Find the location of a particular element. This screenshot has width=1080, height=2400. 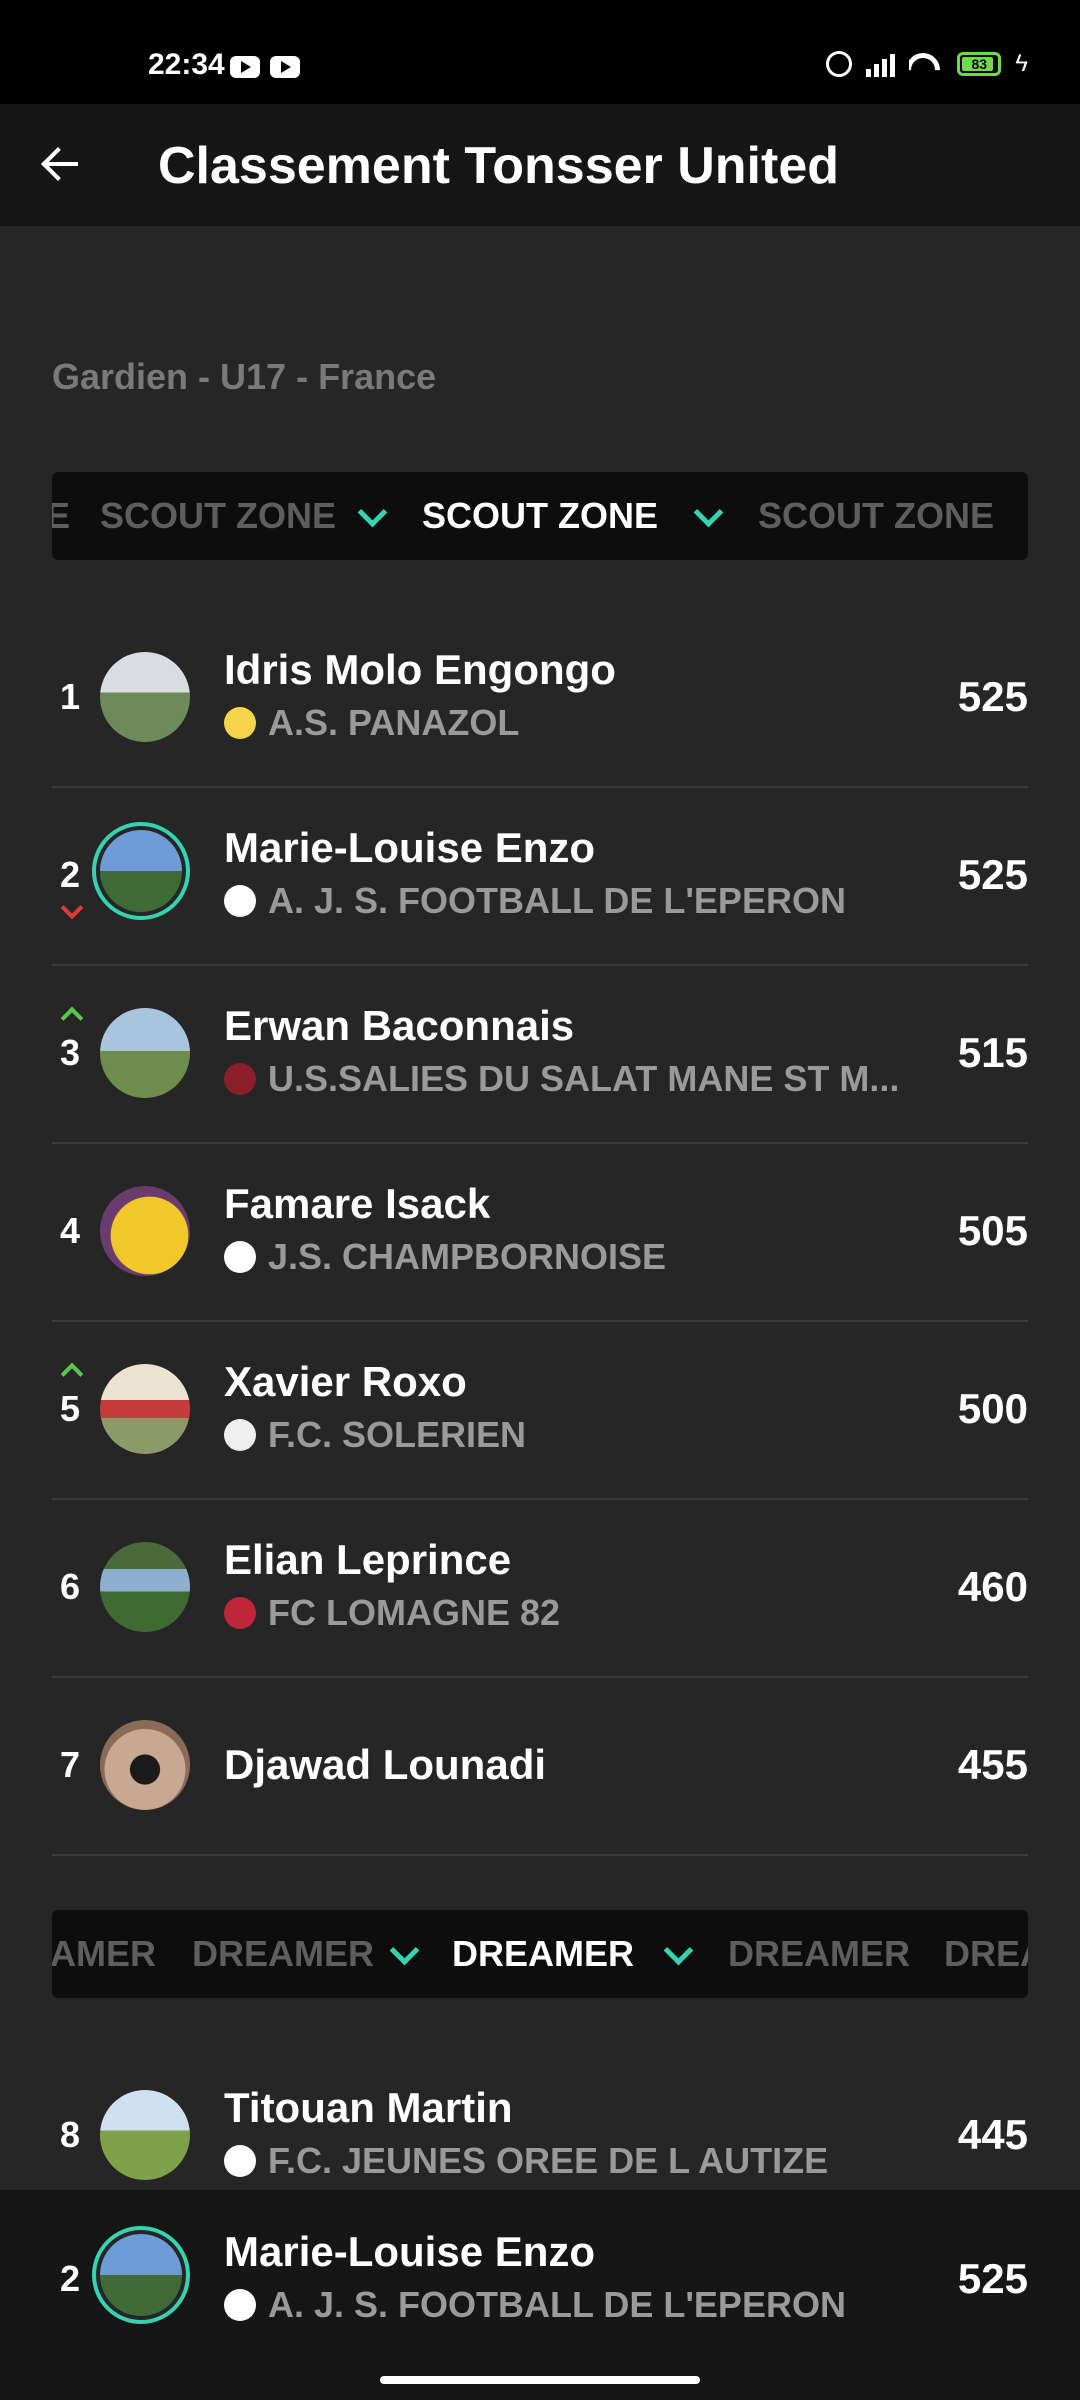

player-name: Erwan Baconnais is located at coordinates (399, 1025).